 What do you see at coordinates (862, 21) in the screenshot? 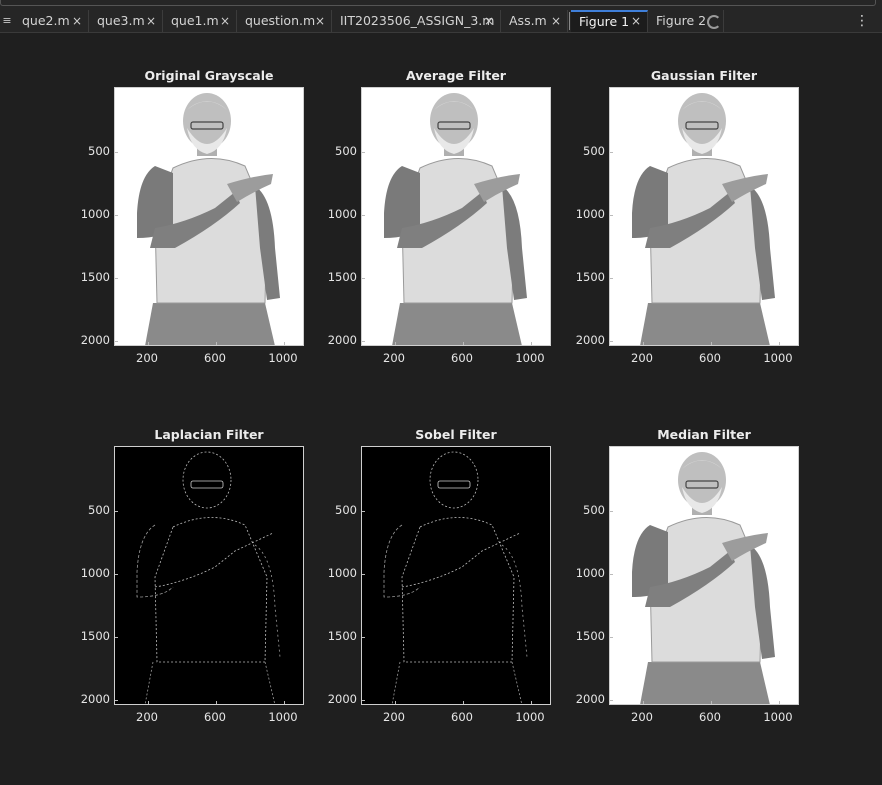
I see `vertical-ellipsis-icon: ⋮` at bounding box center [862, 21].